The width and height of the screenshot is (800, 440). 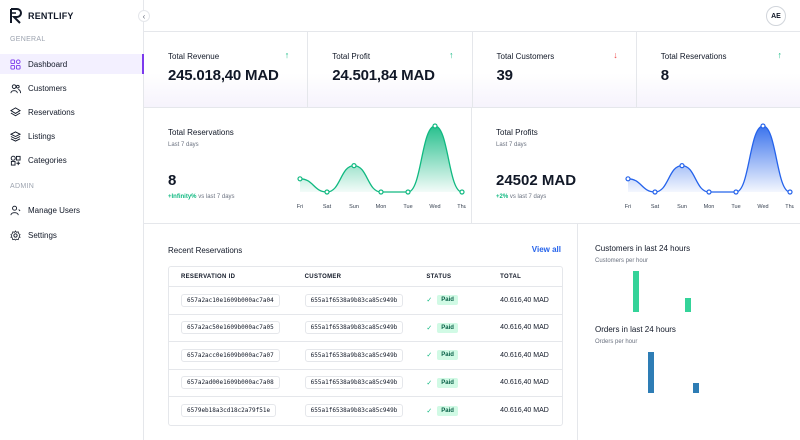 I want to click on stat-value: 24.501,84 MAD, so click(x=383, y=75).